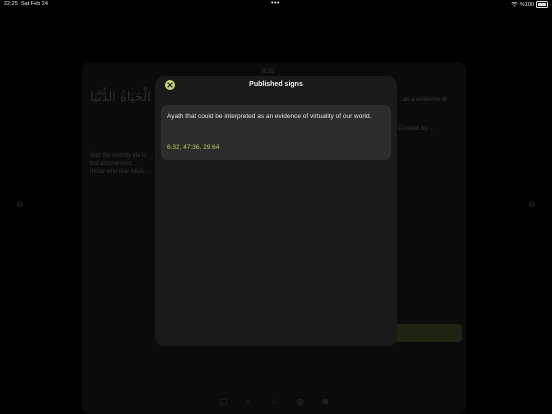 The height and width of the screenshot is (414, 552). What do you see at coordinates (542, 4) in the screenshot?
I see `battery-icon` at bounding box center [542, 4].